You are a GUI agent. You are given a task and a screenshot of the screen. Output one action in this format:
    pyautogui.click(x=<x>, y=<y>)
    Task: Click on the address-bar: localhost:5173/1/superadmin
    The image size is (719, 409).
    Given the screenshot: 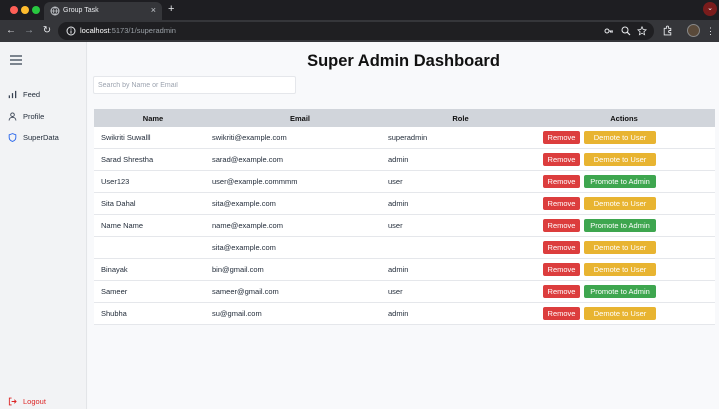 What is the action you would take?
    pyautogui.click(x=356, y=31)
    